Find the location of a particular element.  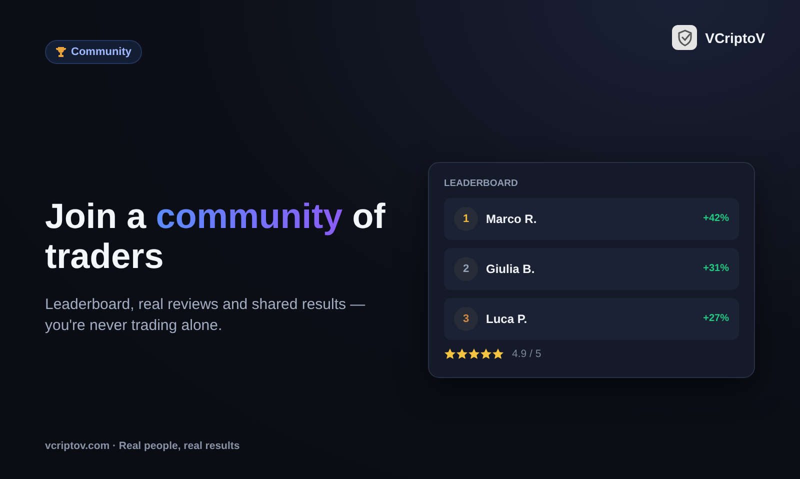

shield-logo-icon is located at coordinates (685, 37).